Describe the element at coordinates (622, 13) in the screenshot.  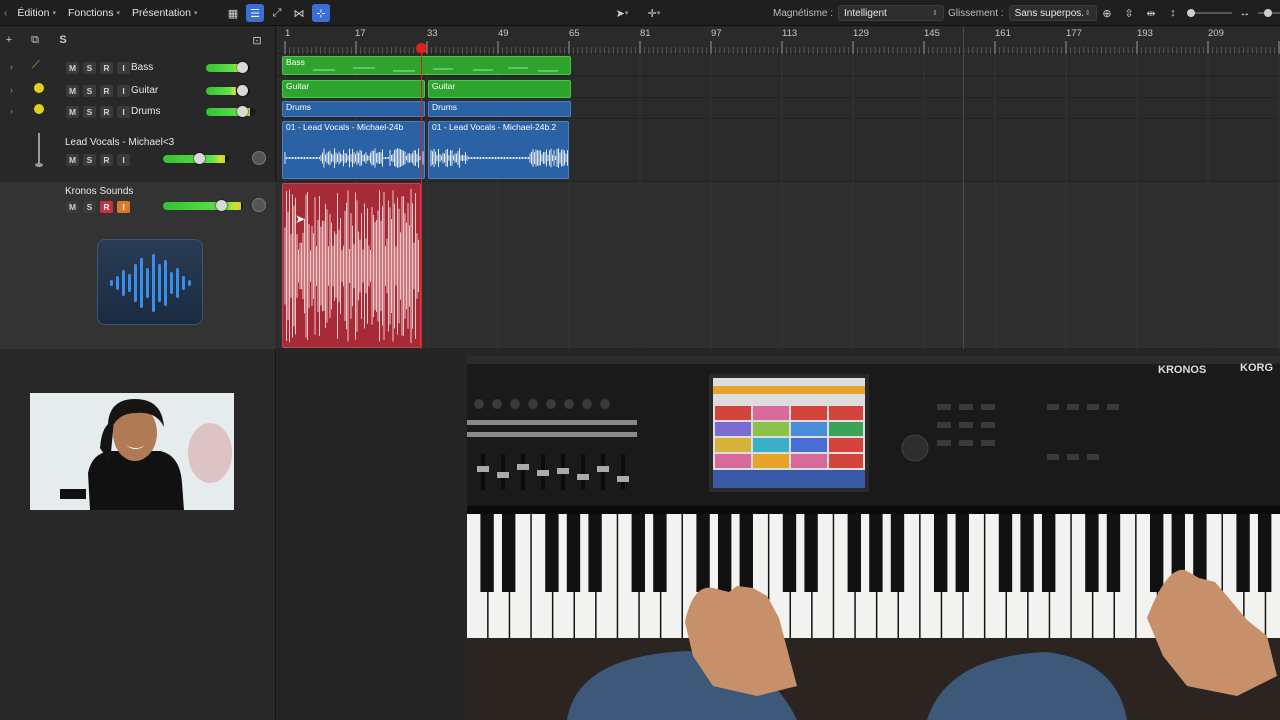
I see `pointer-tool-icon: ➤ ▾` at that location.